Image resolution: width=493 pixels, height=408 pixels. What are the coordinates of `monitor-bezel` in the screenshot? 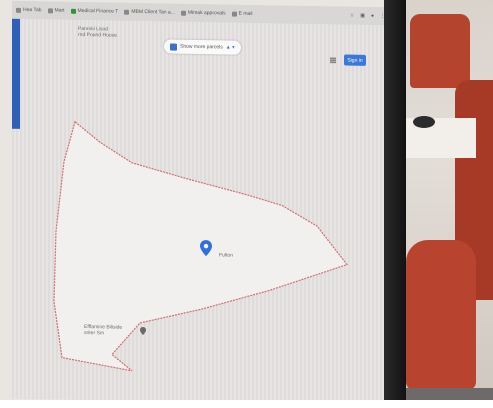 It's located at (395, 204).